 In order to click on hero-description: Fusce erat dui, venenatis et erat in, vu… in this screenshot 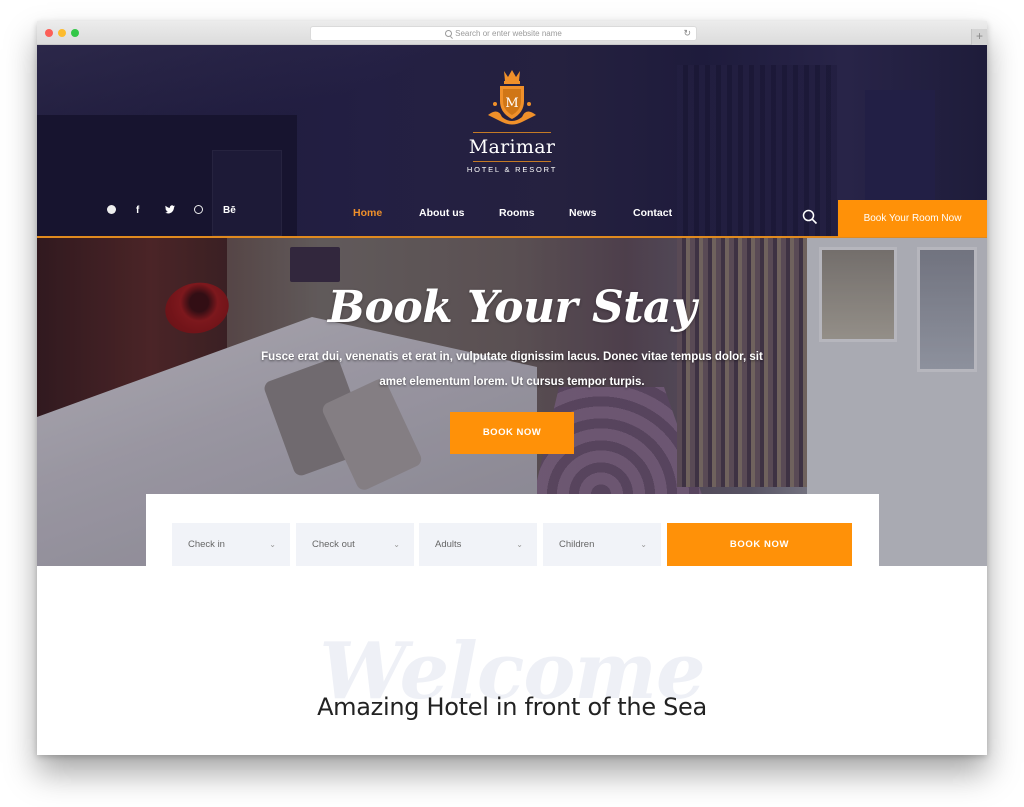, I will do `click(512, 369)`.